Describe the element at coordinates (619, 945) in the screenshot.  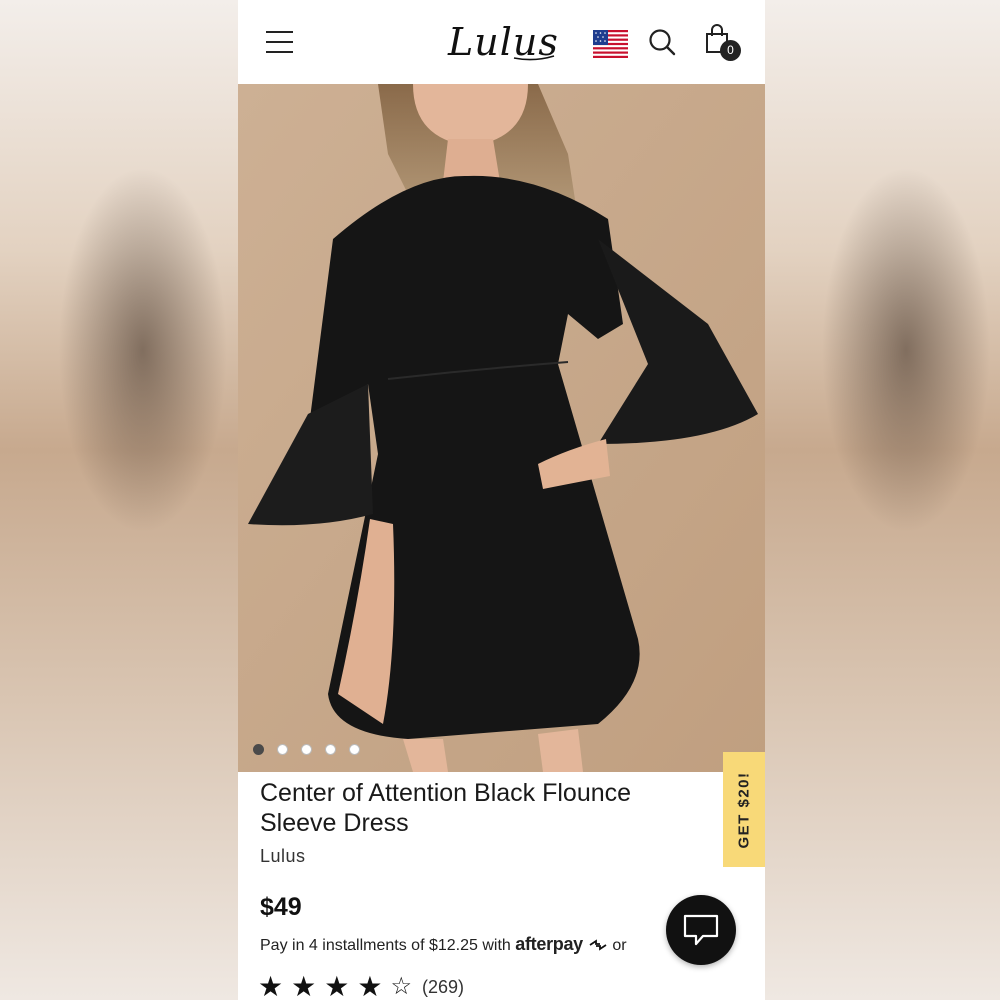
I see `or-text: or` at that location.